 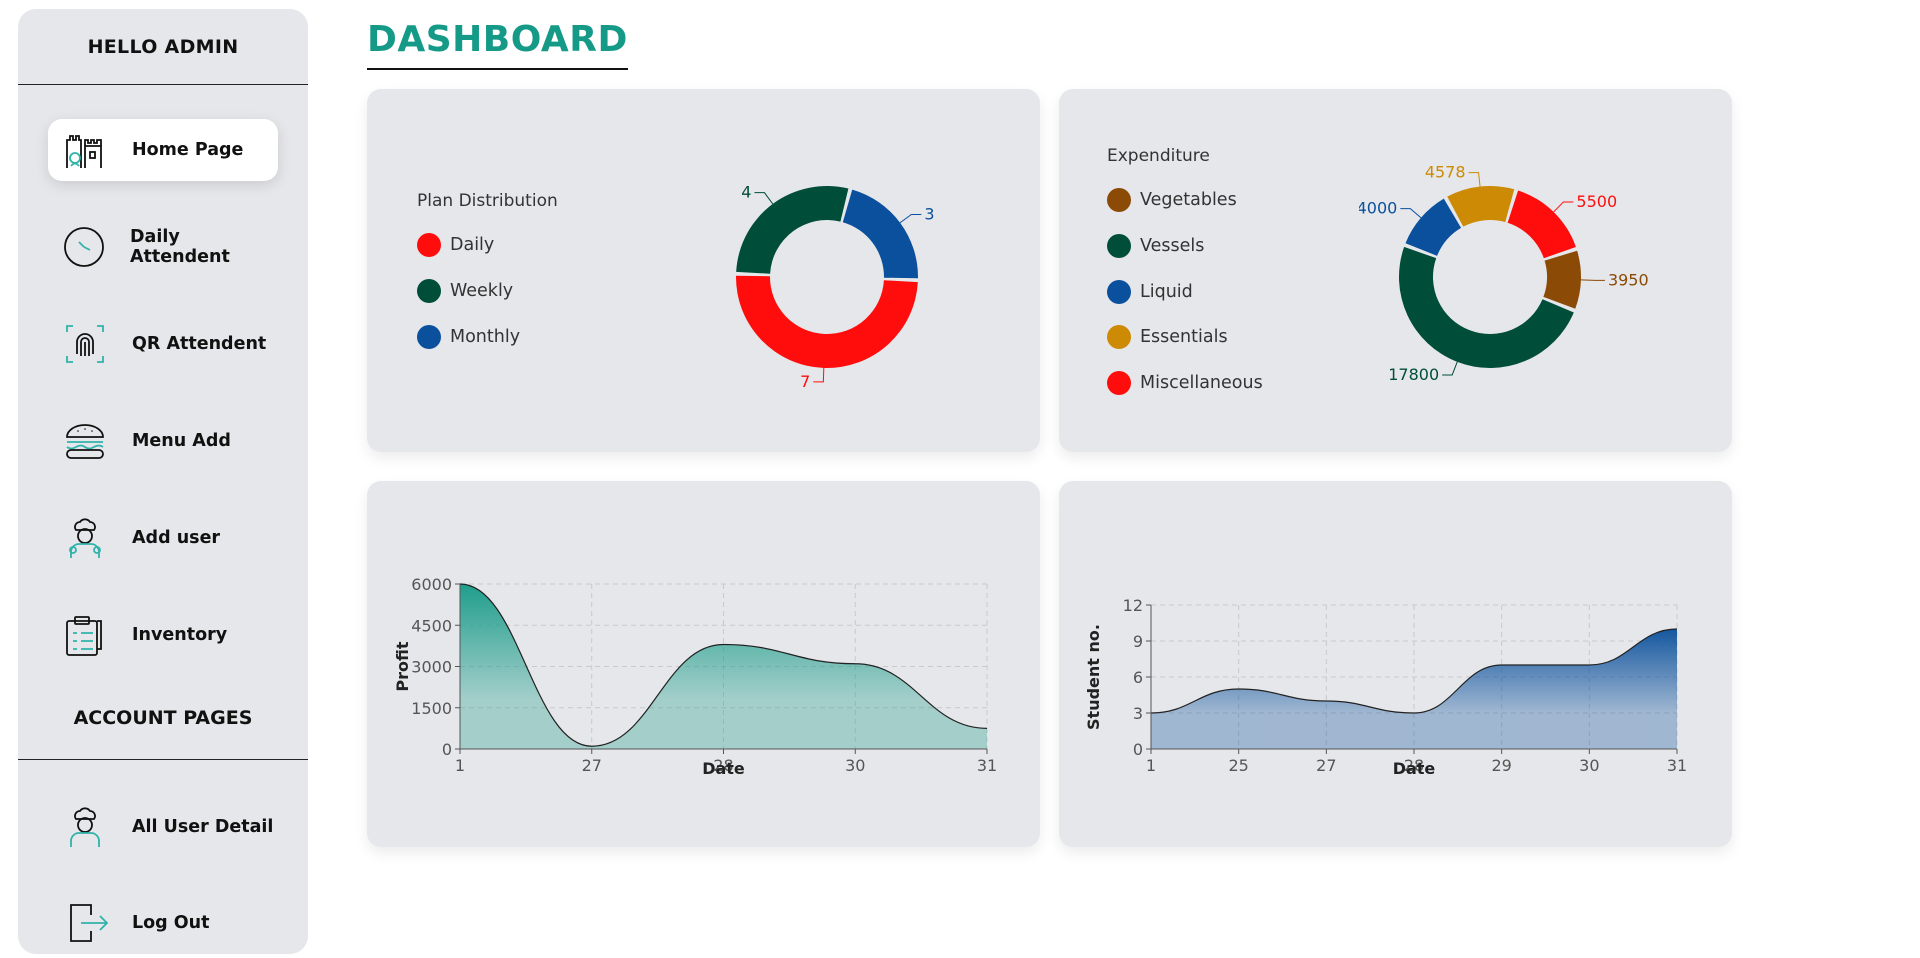 What do you see at coordinates (85, 344) in the screenshot?
I see `fingerprint-icon` at bounding box center [85, 344].